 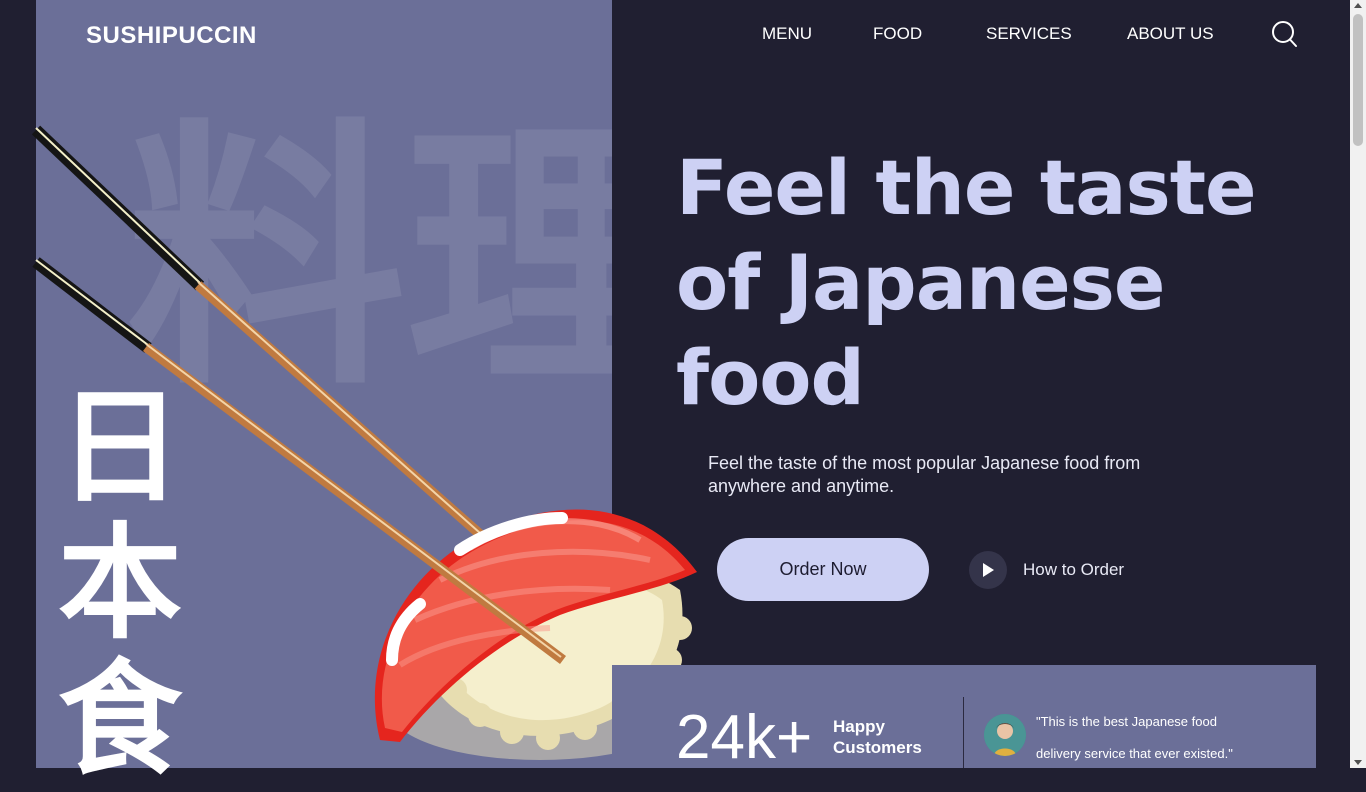 What do you see at coordinates (1358, 384) in the screenshot?
I see `scrollbar` at bounding box center [1358, 384].